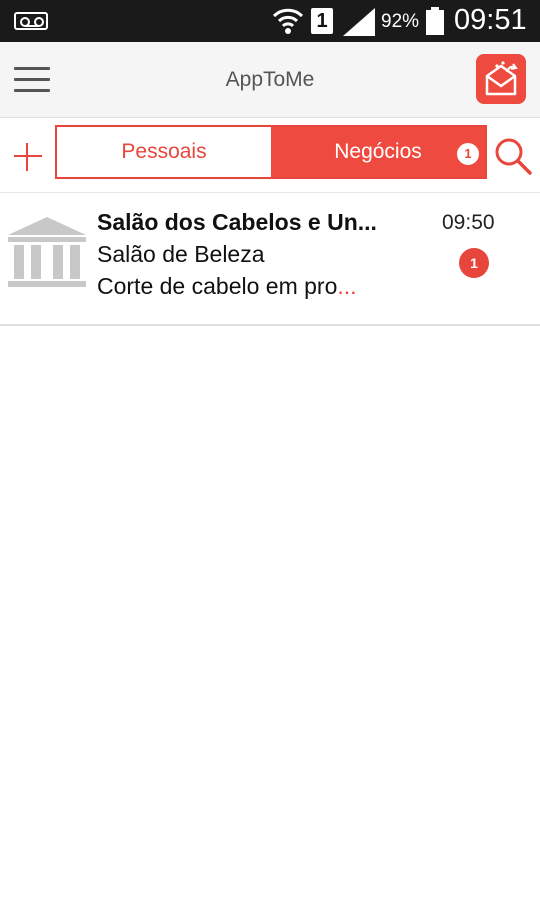 The height and width of the screenshot is (900, 540). Describe the element at coordinates (513, 156) in the screenshot. I see `search-icon` at that location.